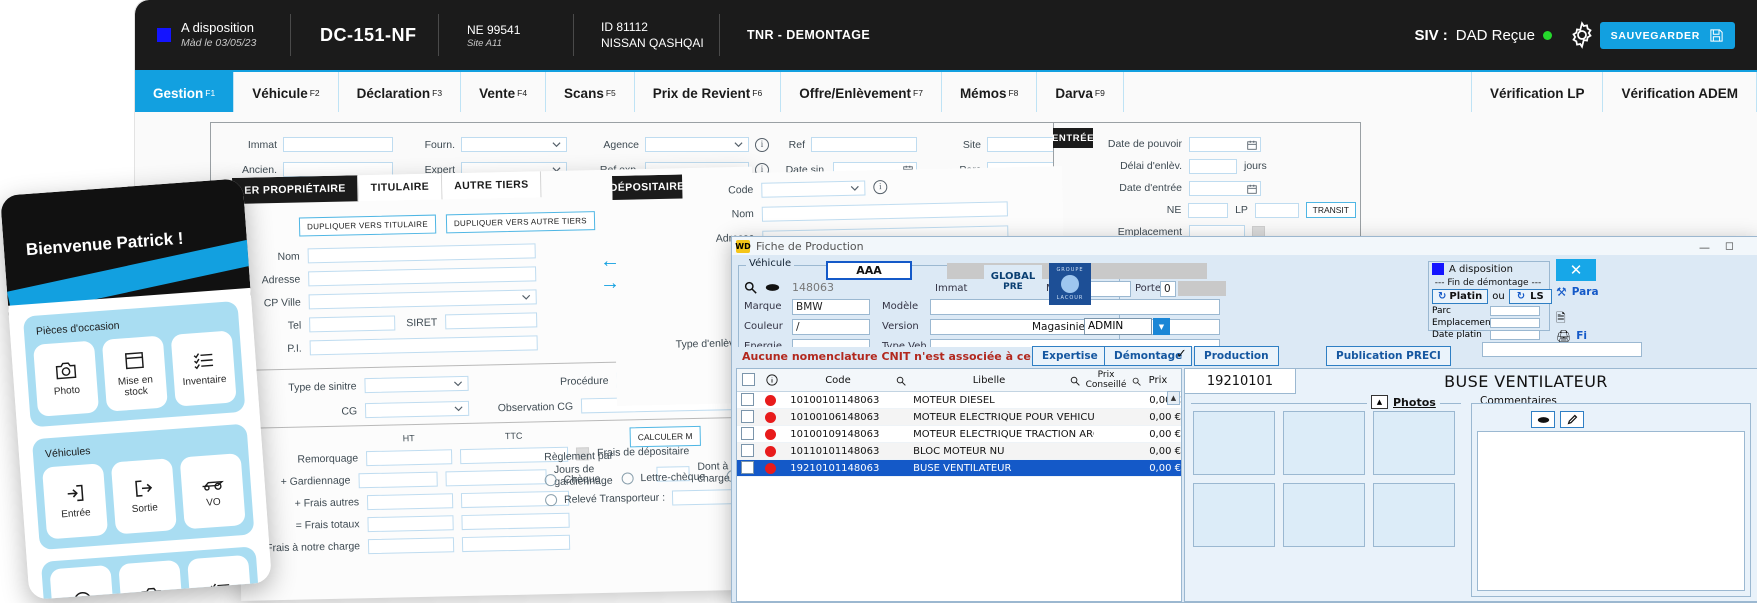 The width and height of the screenshot is (1757, 603). I want to click on frais-charge-ttc-input, so click(516, 543).